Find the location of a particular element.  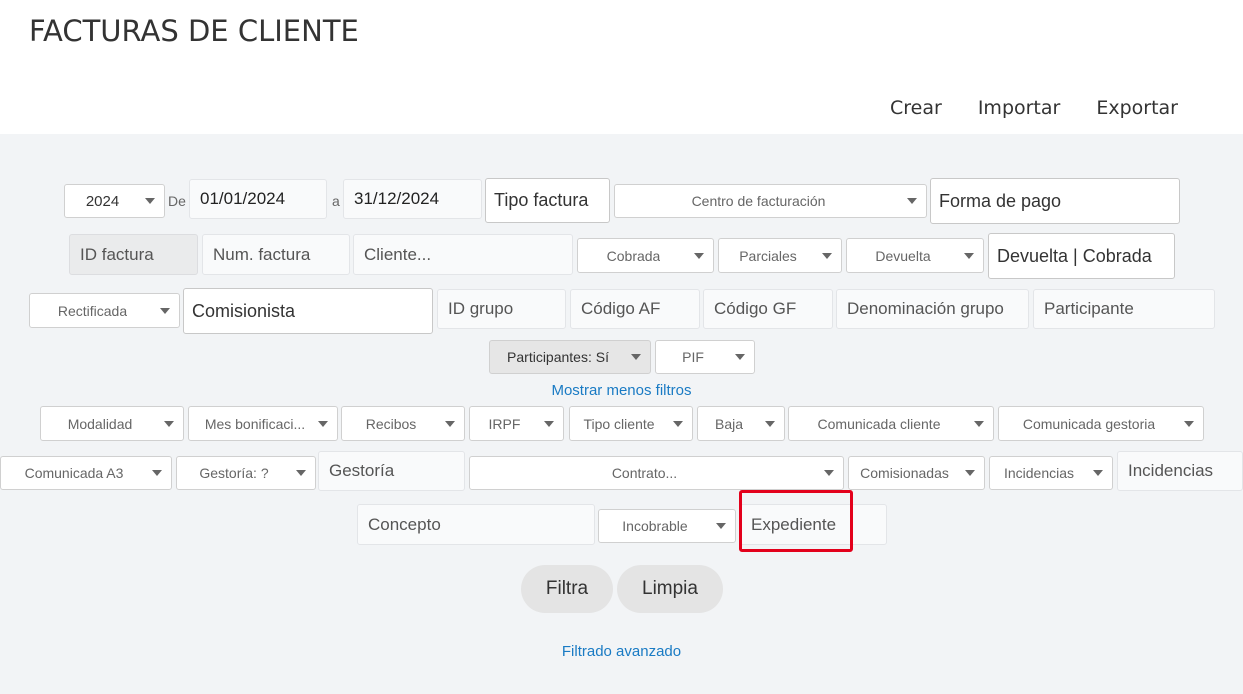

date-from-input: 01/01/2024 is located at coordinates (258, 199).